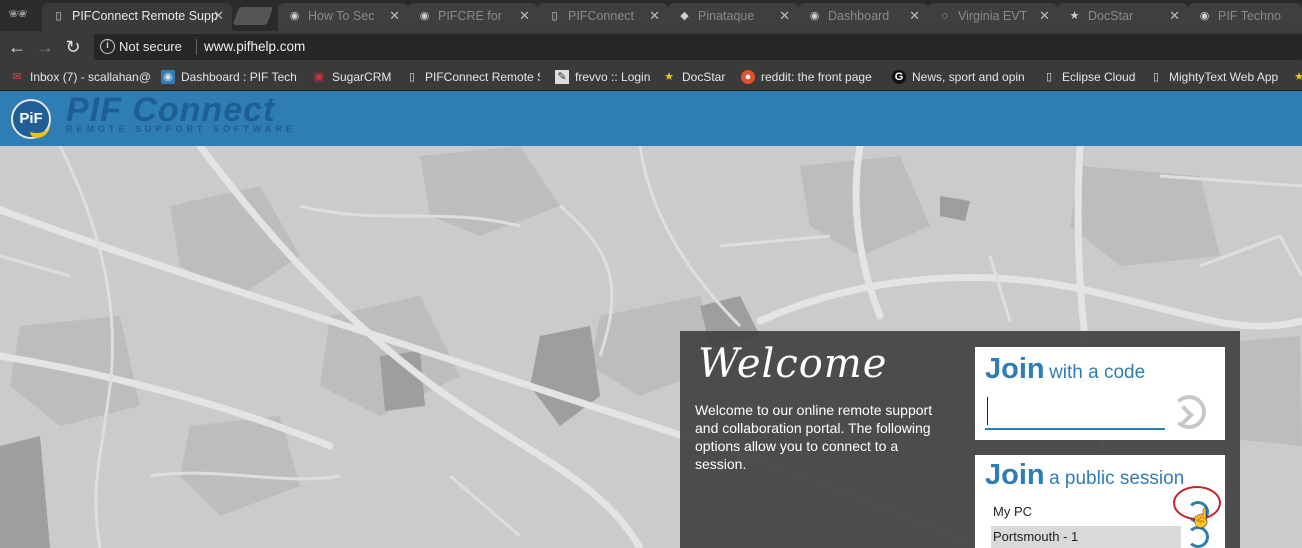 The width and height of the screenshot is (1302, 548). I want to click on join-code-card: Join with a code, so click(1100, 393).